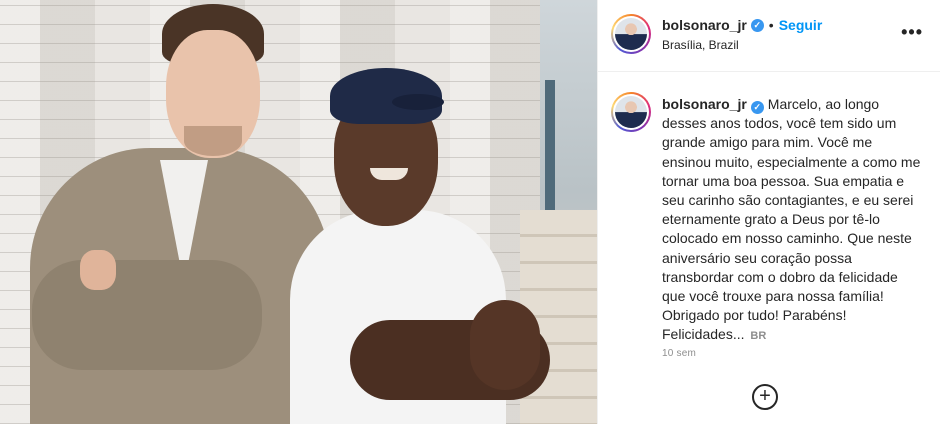 This screenshot has height=424, width=940. I want to click on window-frame, so click(550, 150).